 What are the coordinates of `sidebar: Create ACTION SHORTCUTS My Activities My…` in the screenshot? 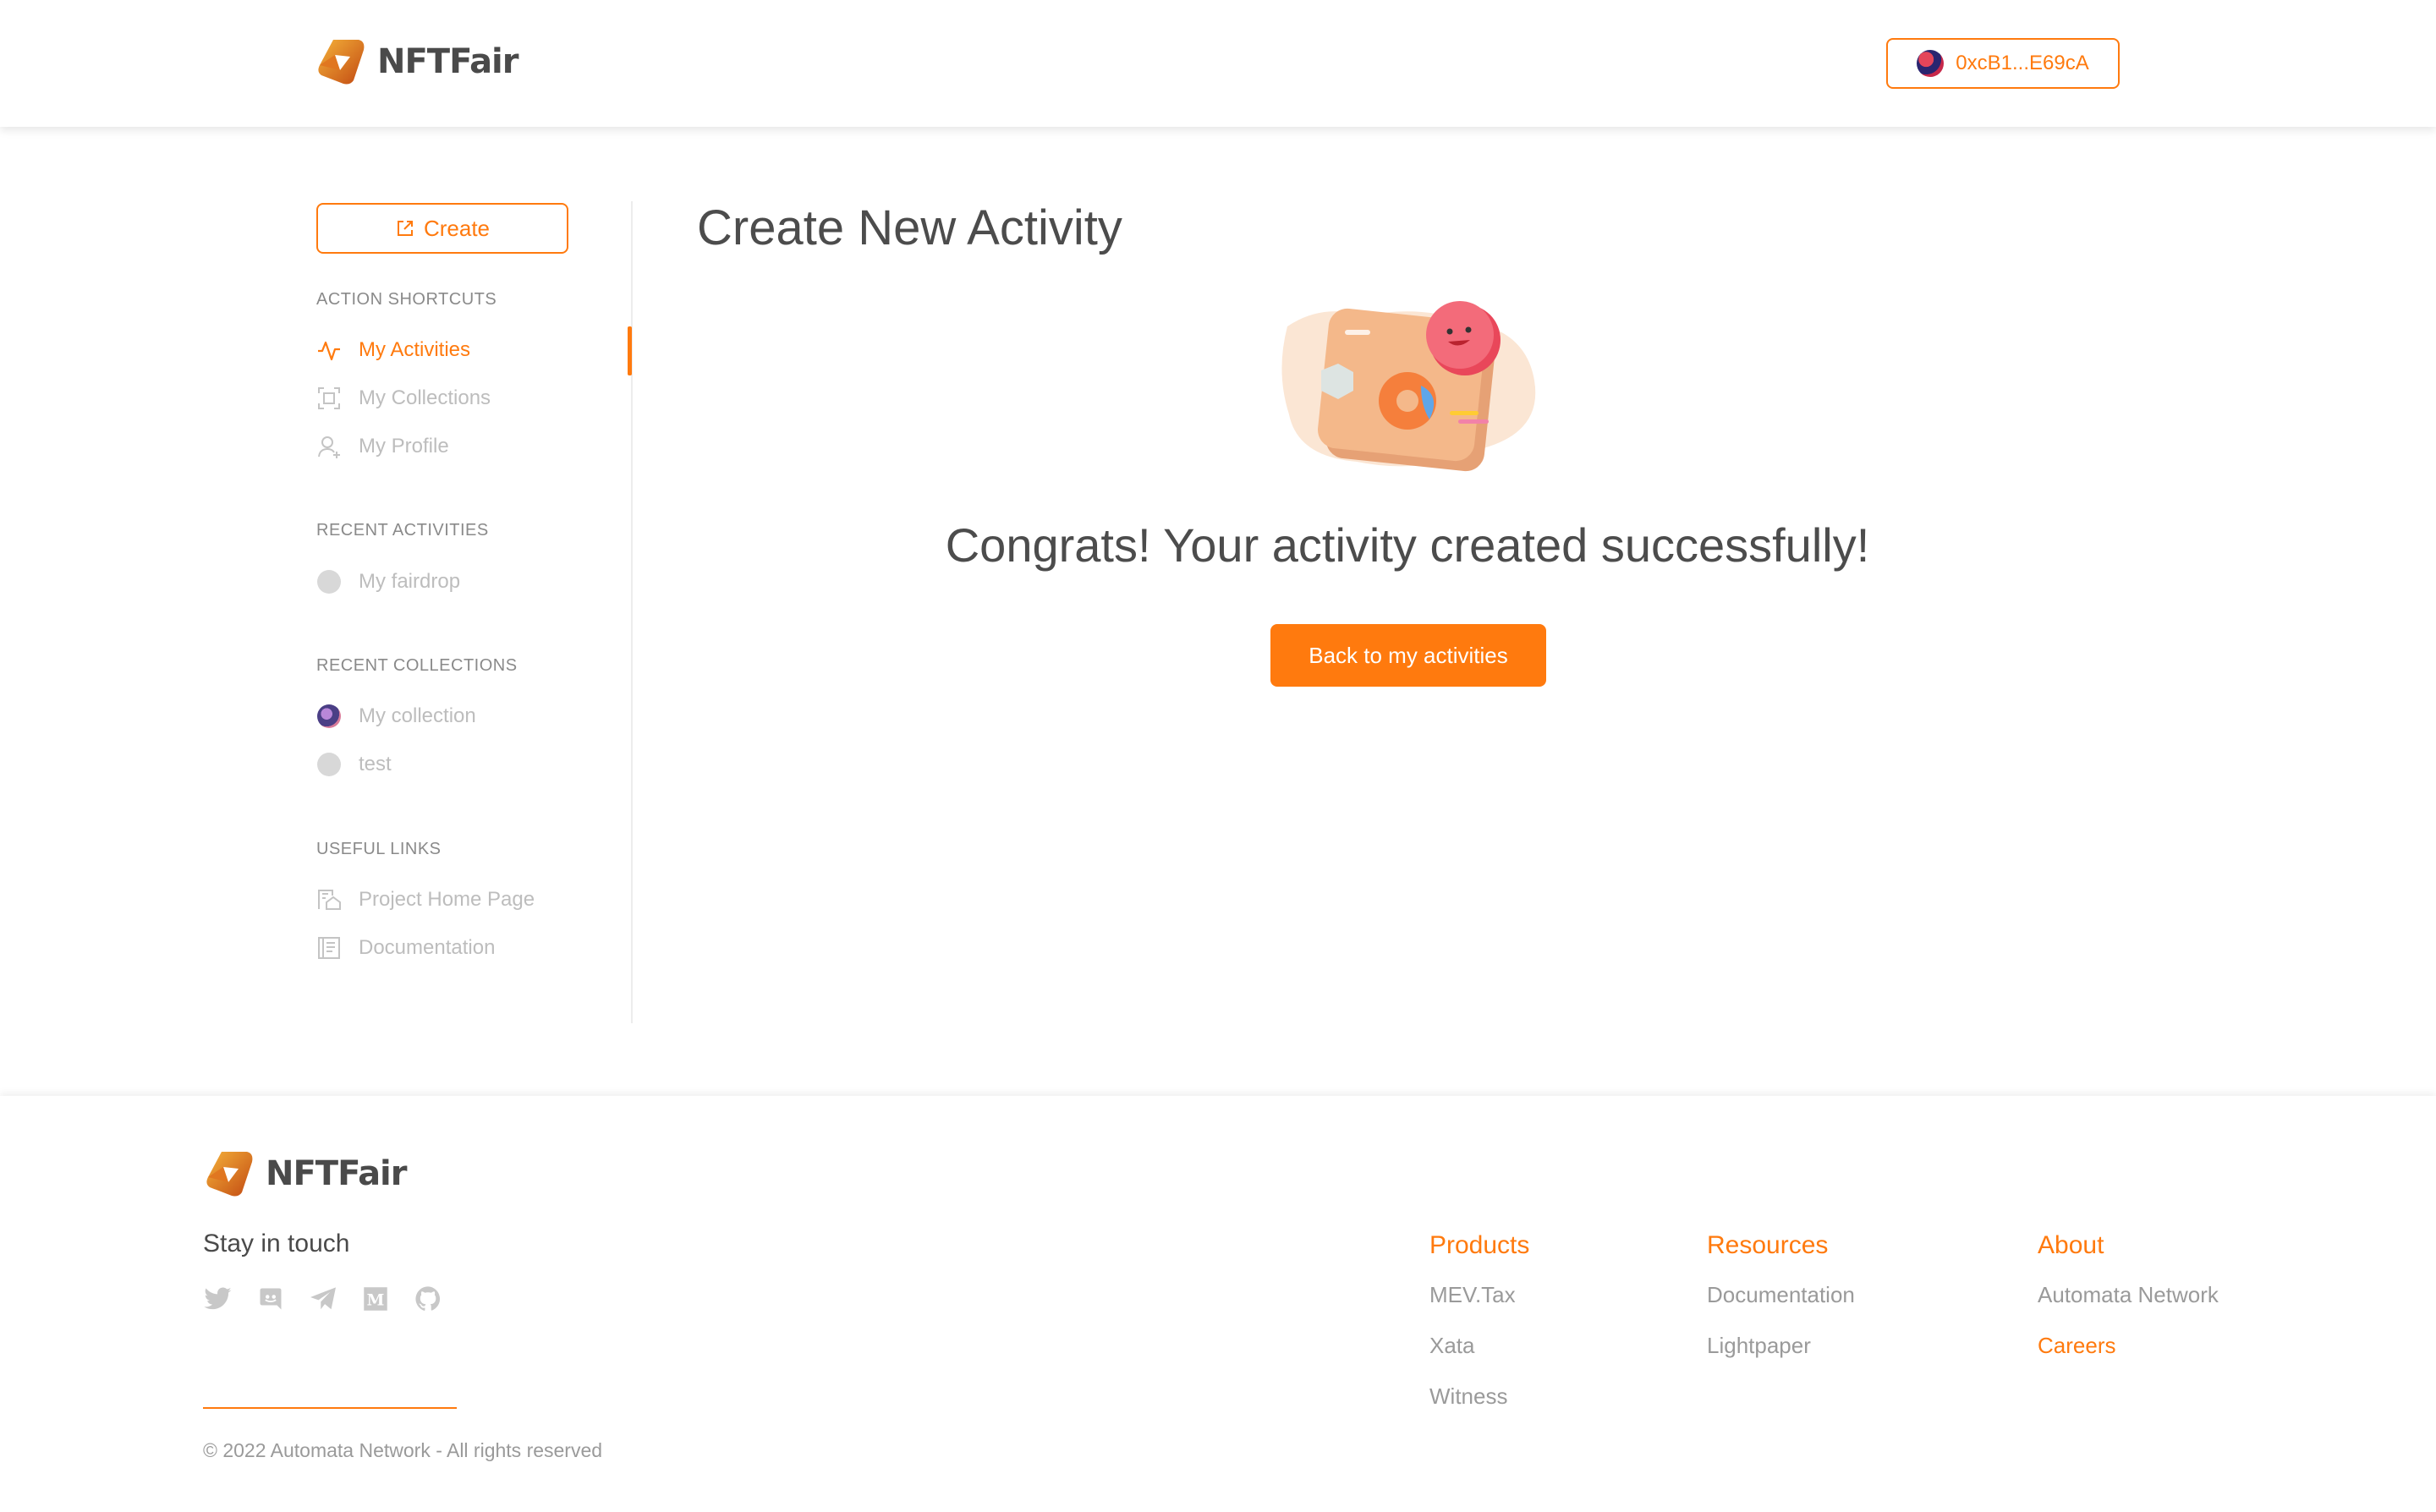 It's located at (475, 612).